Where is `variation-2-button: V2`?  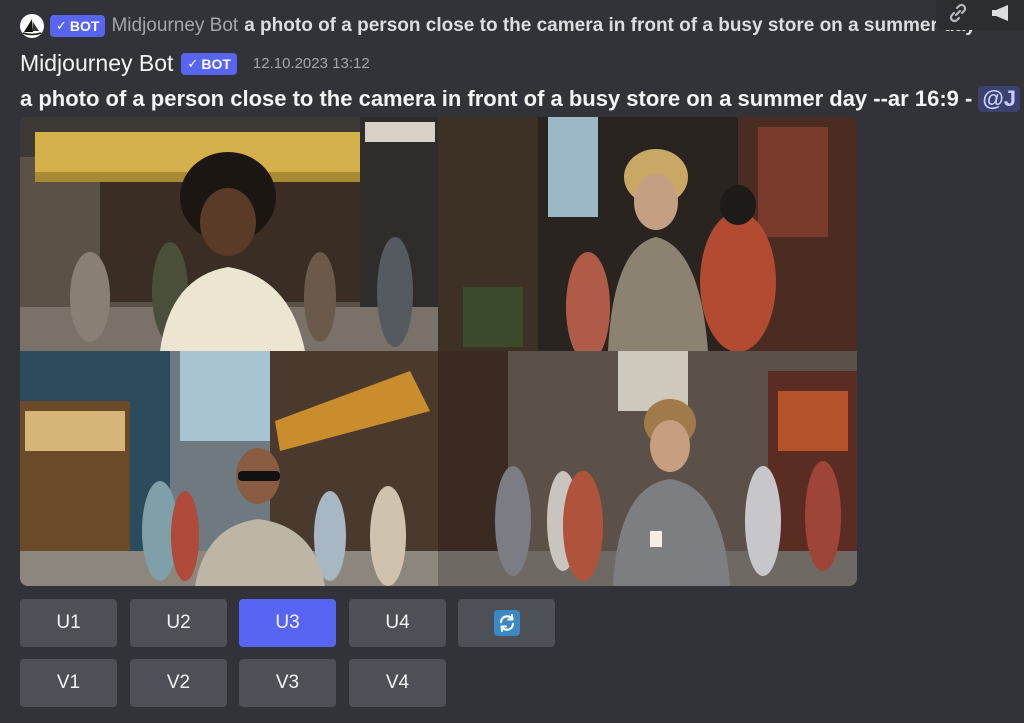 variation-2-button: V2 is located at coordinates (178, 683).